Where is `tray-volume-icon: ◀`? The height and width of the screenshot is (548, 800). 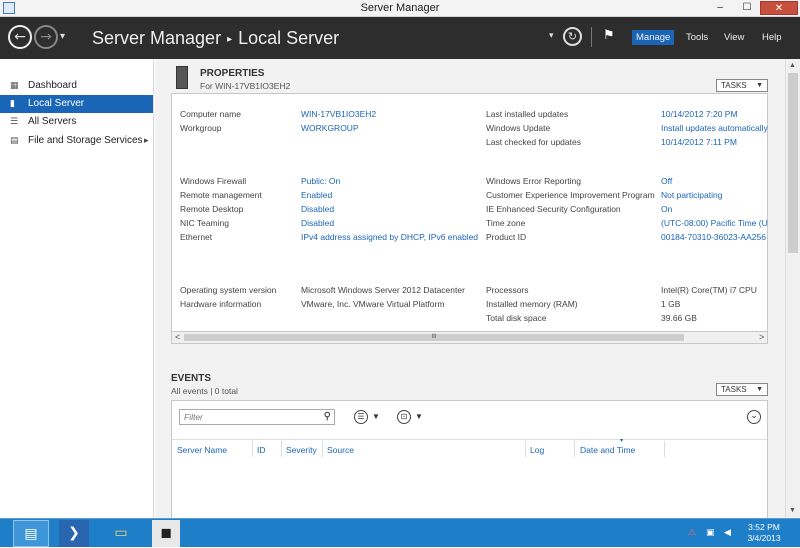
tray-volume-icon: ◀ is located at coordinates (729, 533).